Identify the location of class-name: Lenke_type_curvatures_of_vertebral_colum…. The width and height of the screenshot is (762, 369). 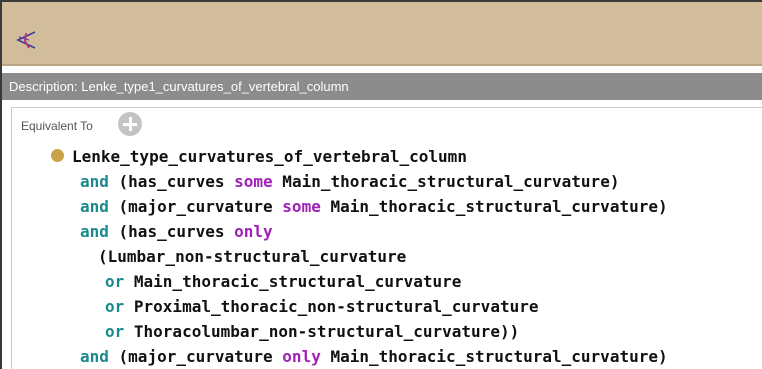
(269, 157).